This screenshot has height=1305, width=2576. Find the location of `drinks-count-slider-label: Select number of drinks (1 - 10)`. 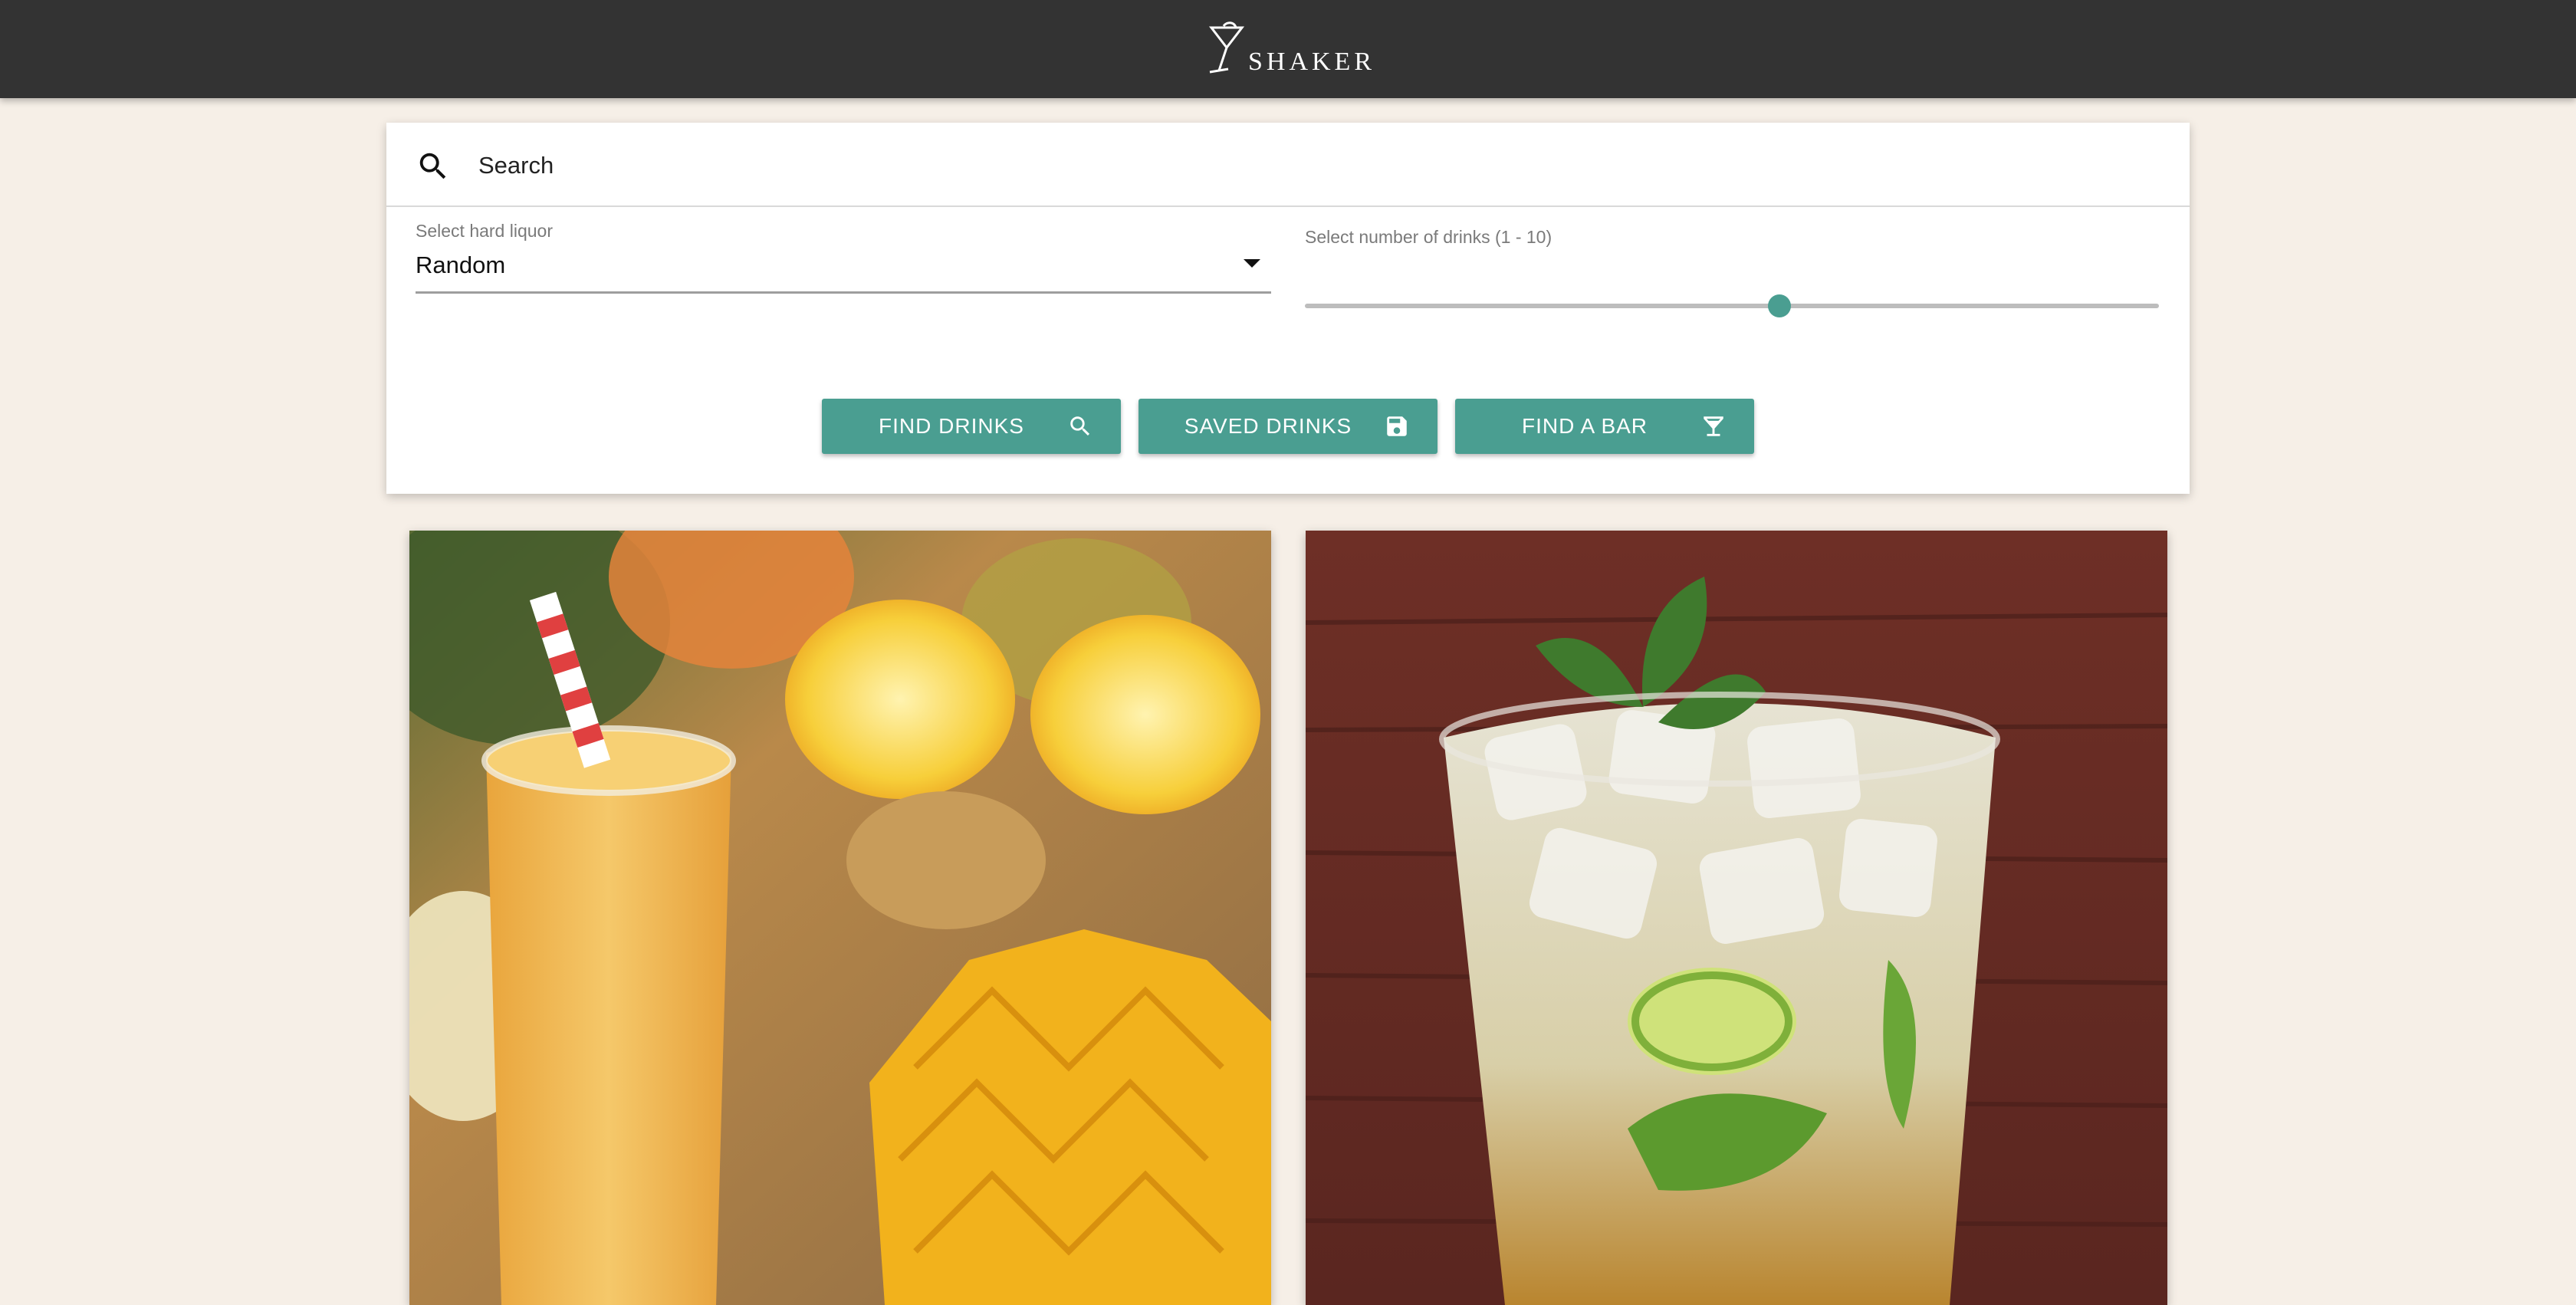

drinks-count-slider-label: Select number of drinks (1 - 10) is located at coordinates (1429, 237).